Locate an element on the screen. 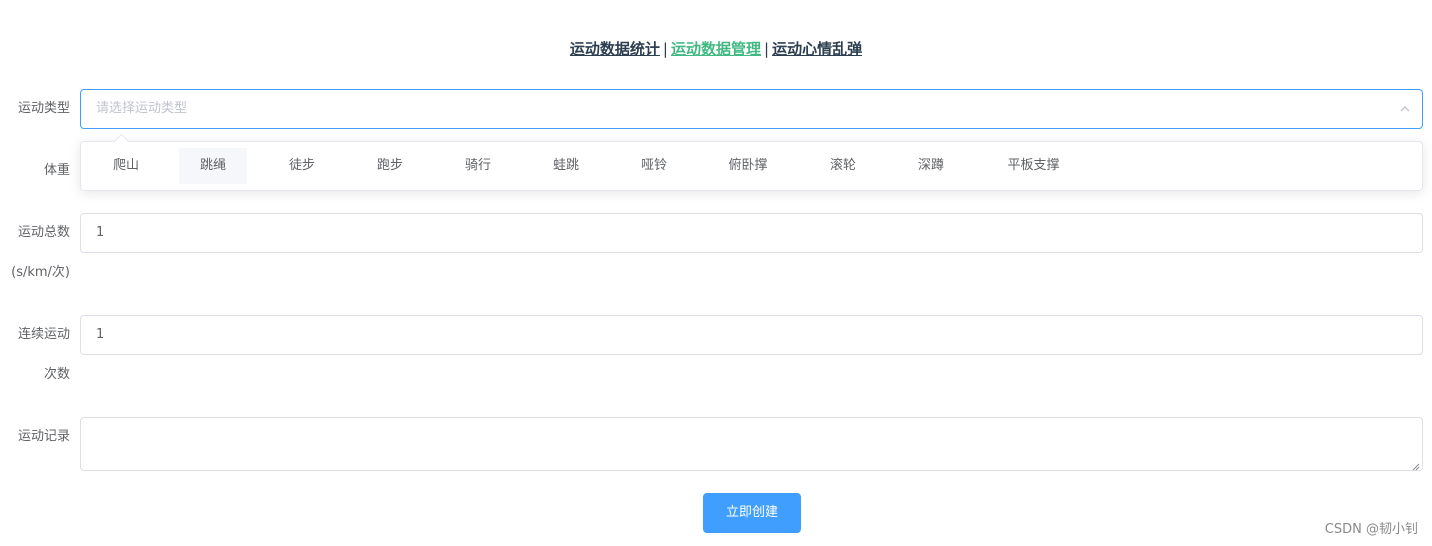 This screenshot has width=1432, height=546. total-value: 1 is located at coordinates (100, 232).